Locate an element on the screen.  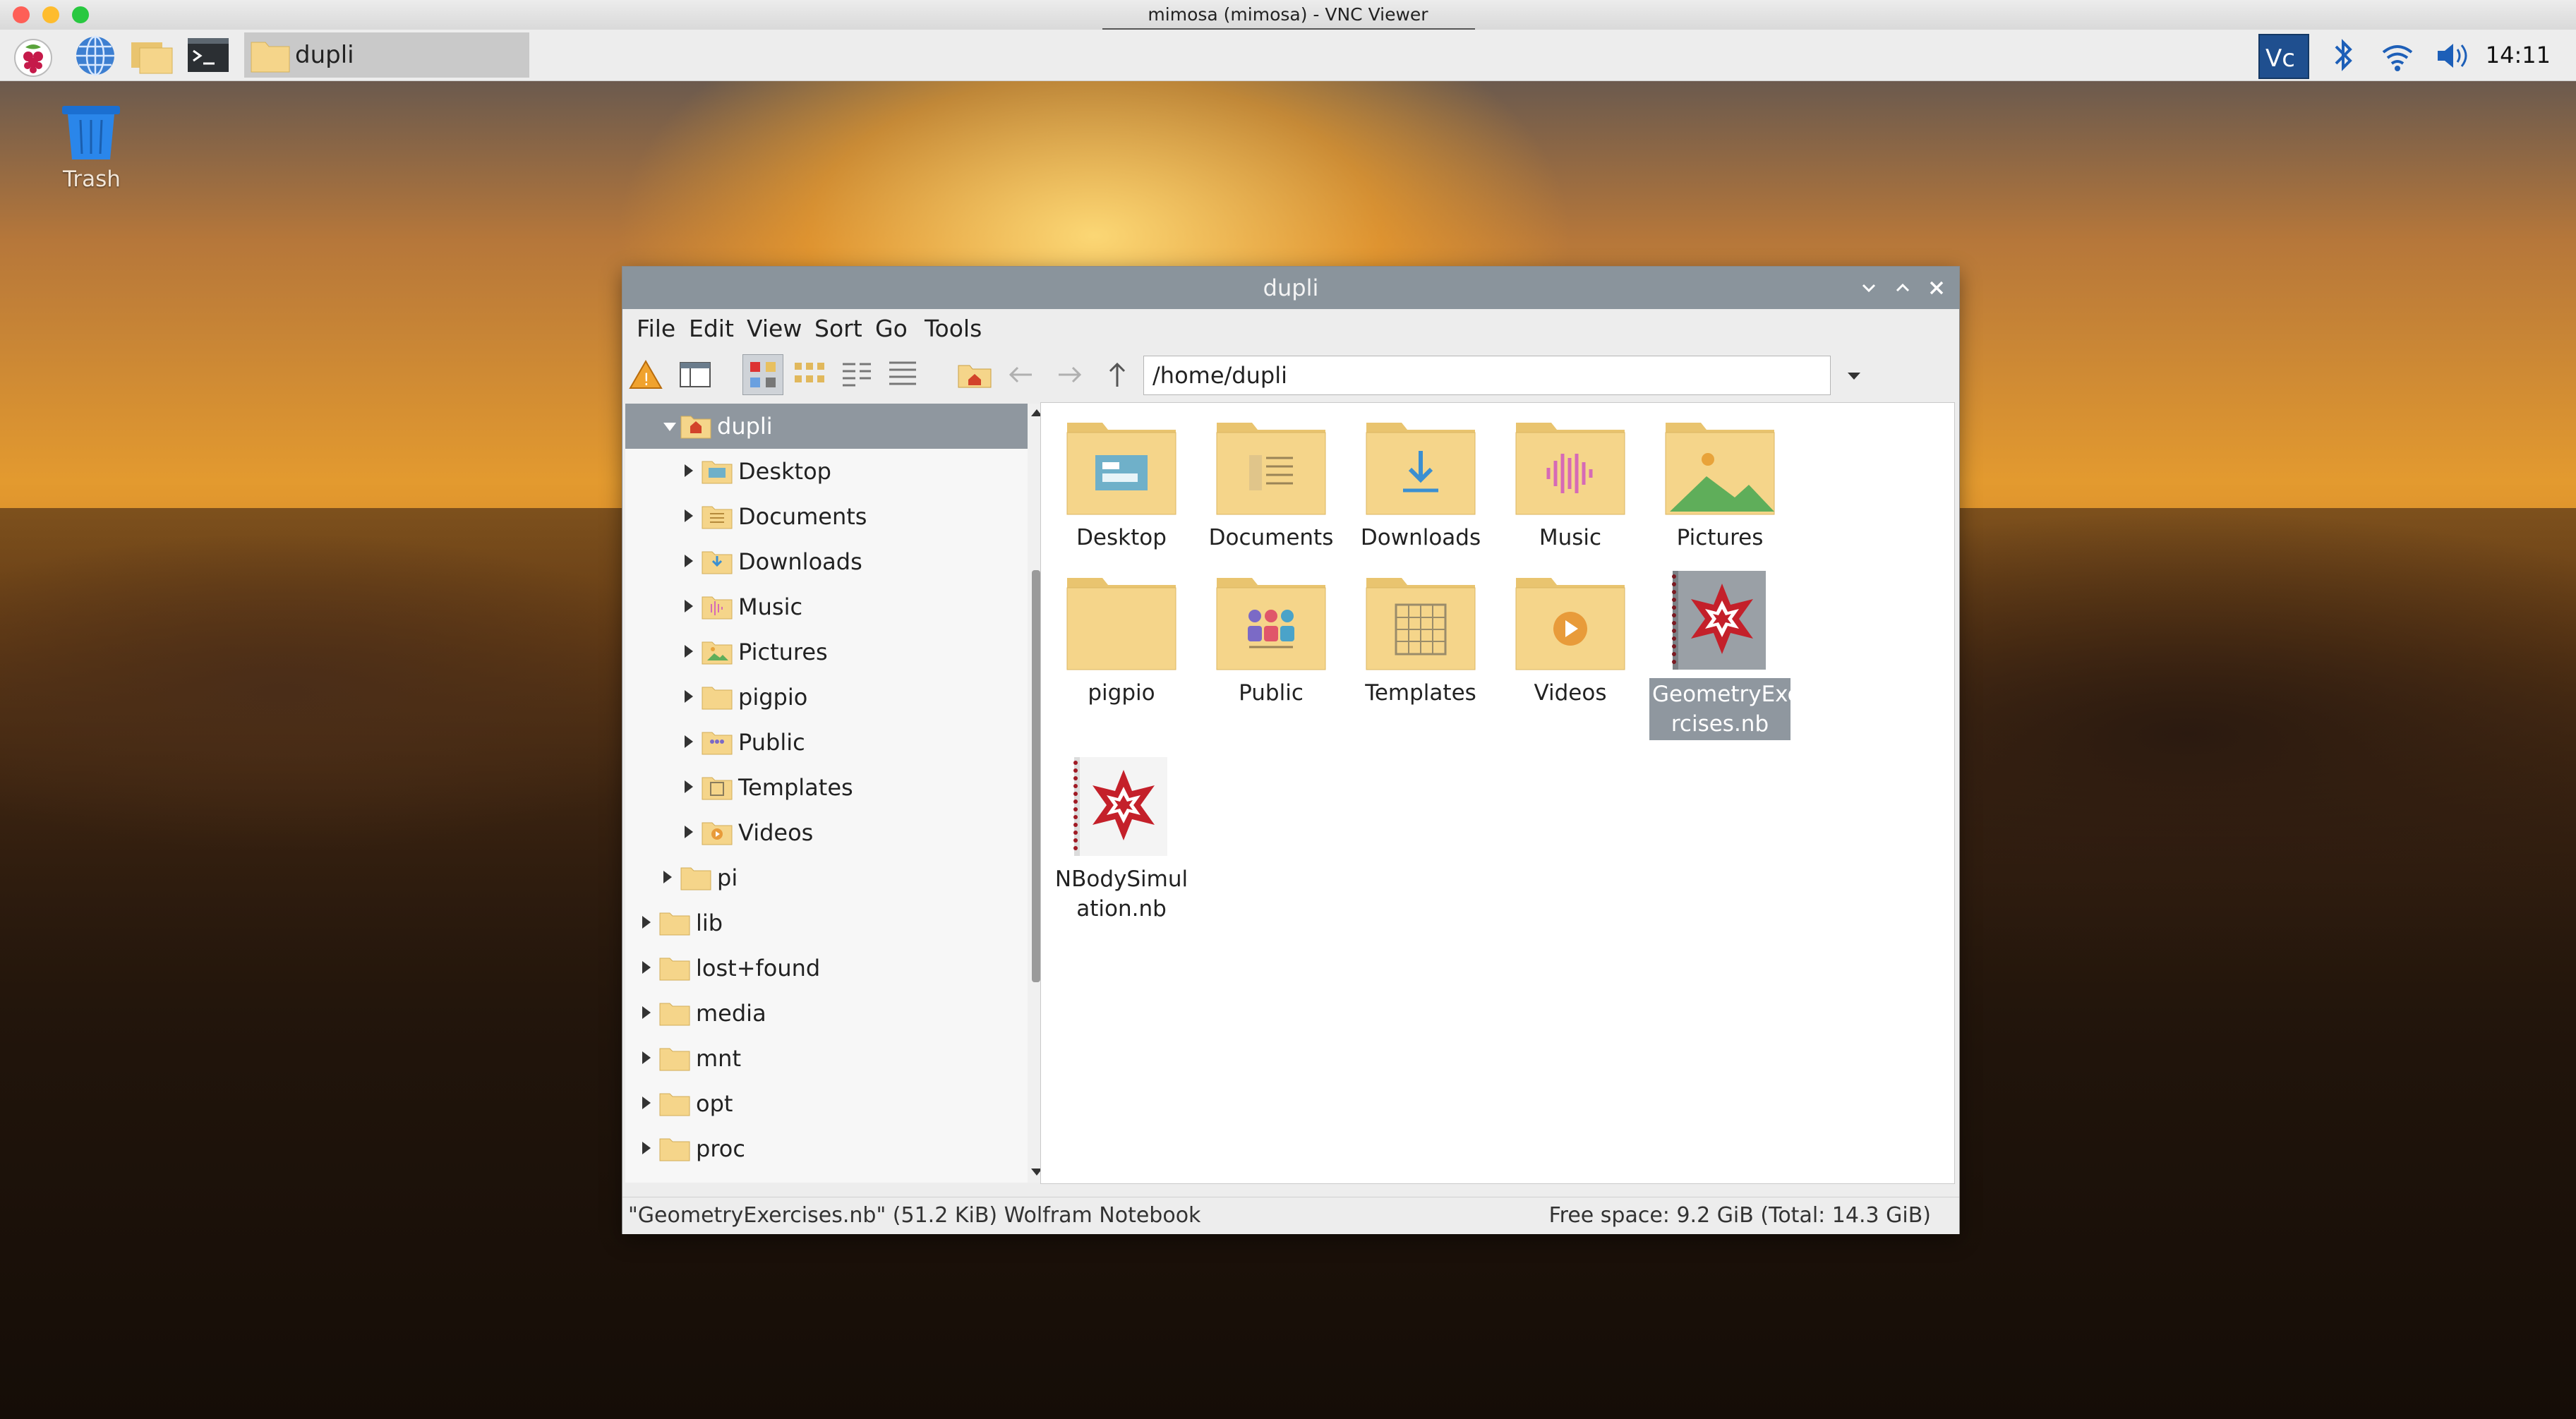
file-item-pictures: Pictures is located at coordinates (1719, 491).